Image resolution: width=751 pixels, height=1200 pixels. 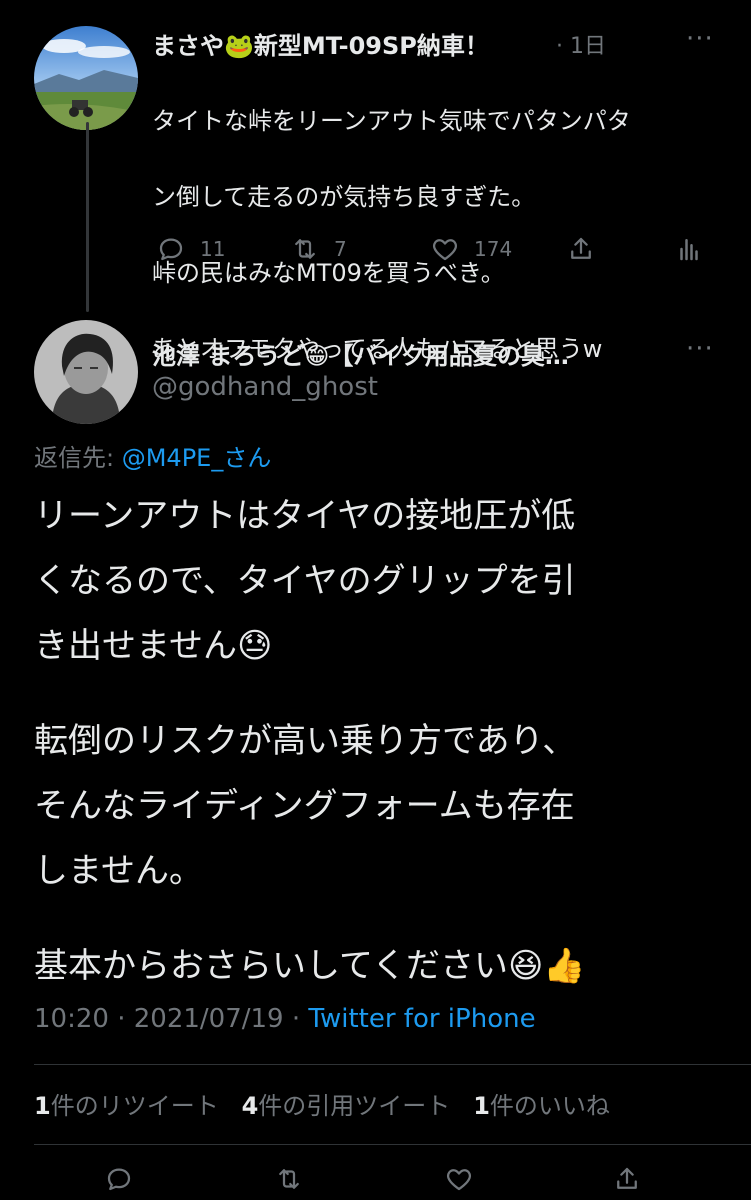 I want to click on reply-to-label: 返信先:, so click(x=78, y=458).